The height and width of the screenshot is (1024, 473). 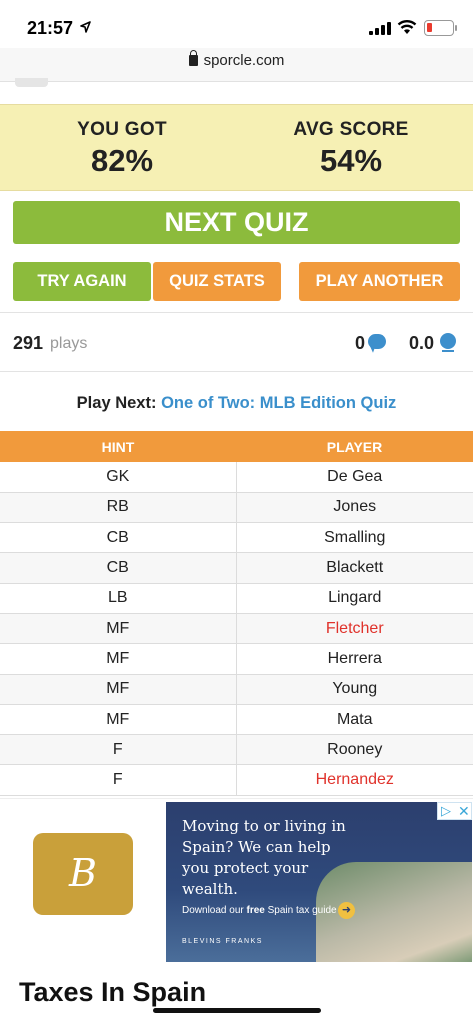 What do you see at coordinates (236, 147) in the screenshot?
I see `score-panel: YOU GOT 82% AVG SCORE 54%` at bounding box center [236, 147].